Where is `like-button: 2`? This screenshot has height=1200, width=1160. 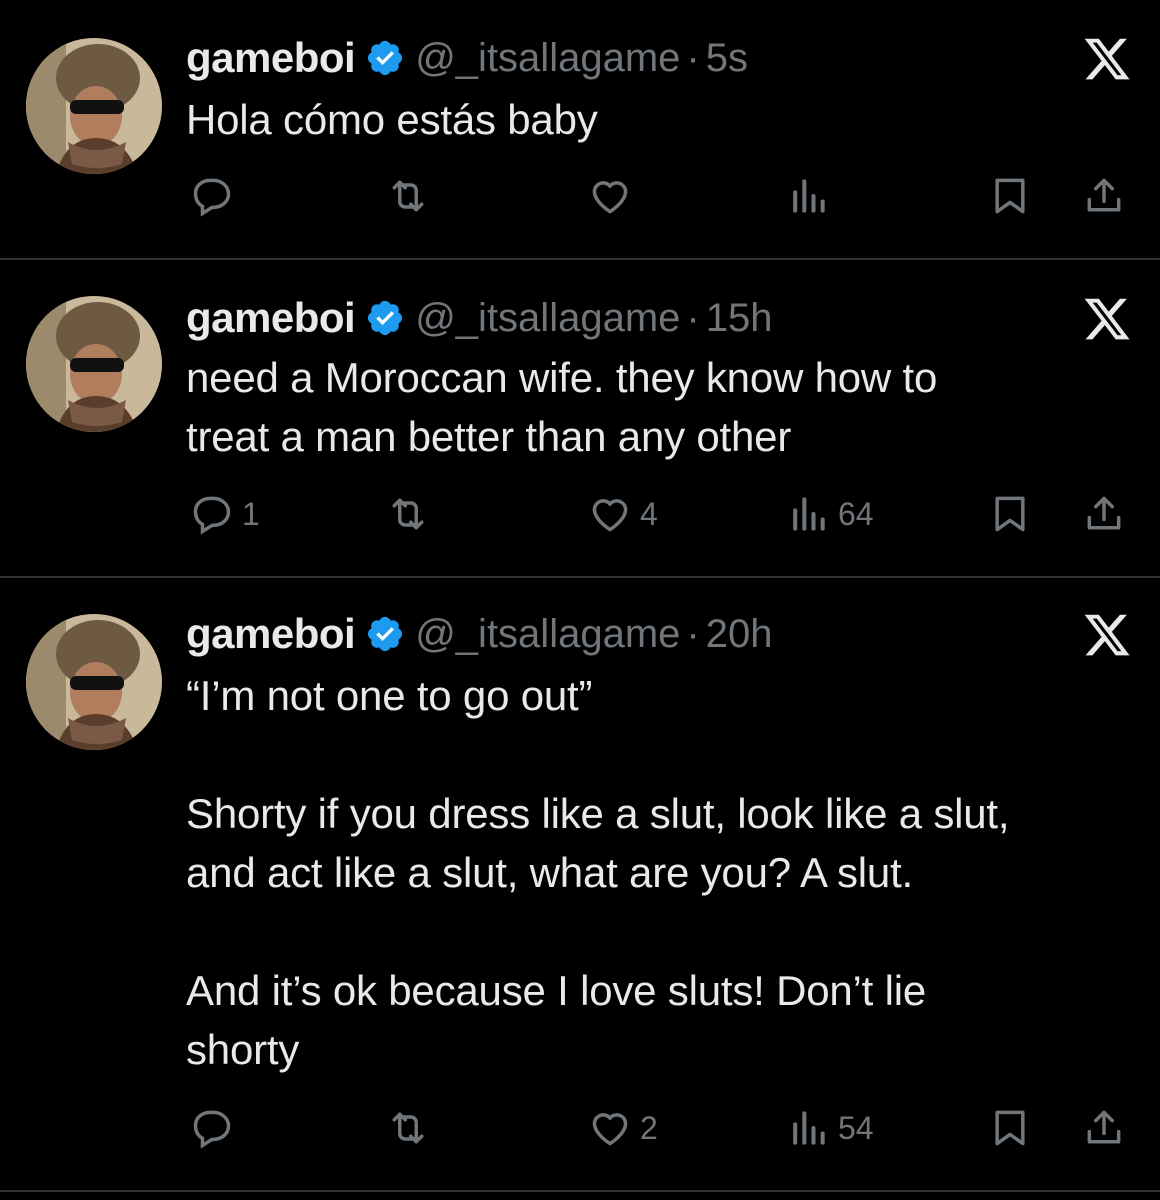 like-button: 2 is located at coordinates (623, 1128).